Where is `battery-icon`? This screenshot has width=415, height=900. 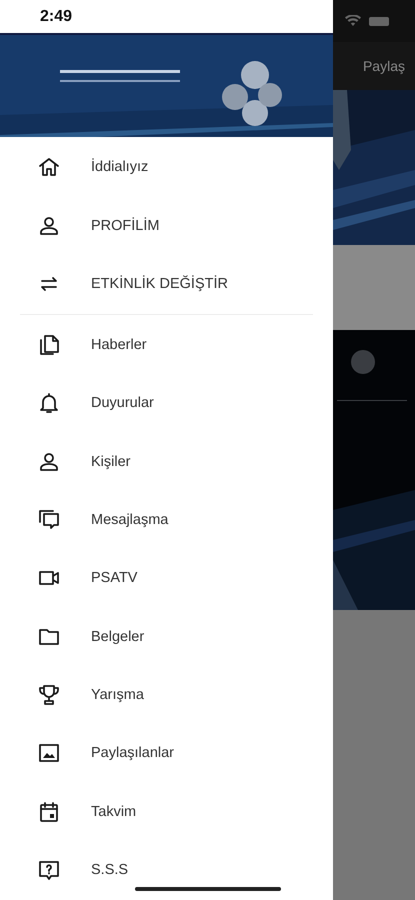 battery-icon is located at coordinates (379, 21).